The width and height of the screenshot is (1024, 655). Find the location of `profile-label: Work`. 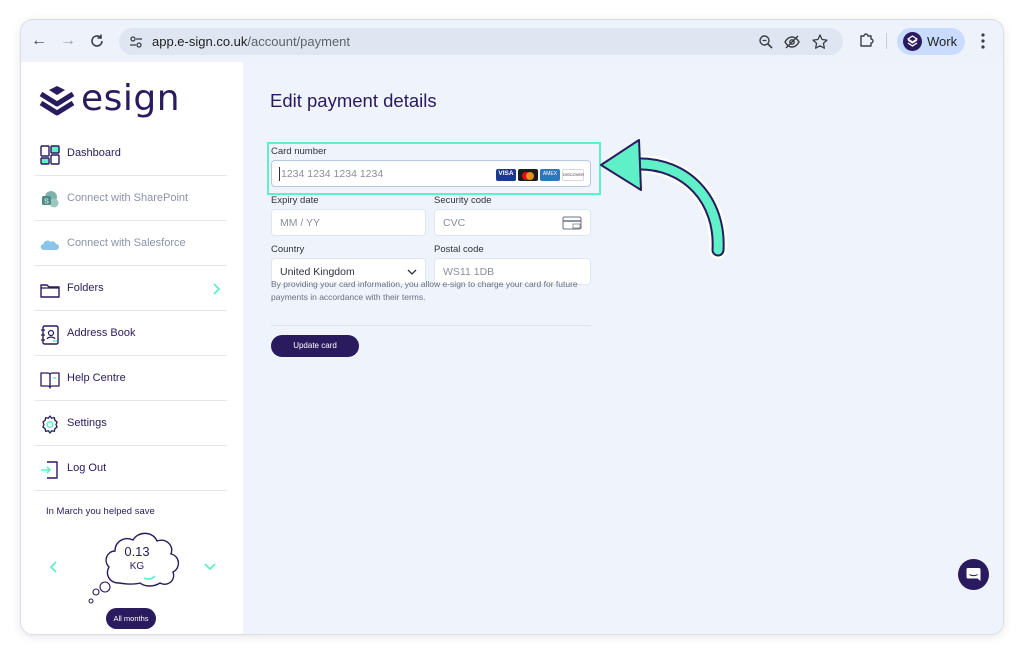

profile-label: Work is located at coordinates (942, 41).